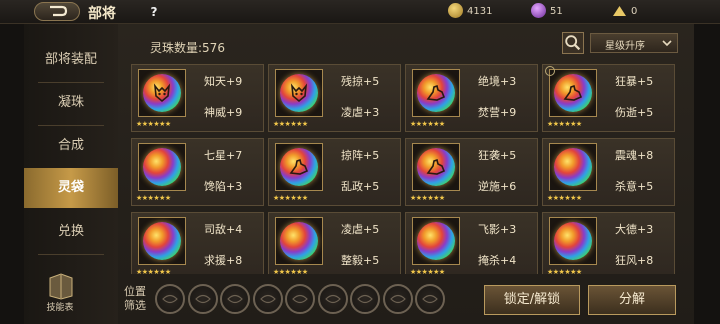  I want to click on sidebar-item-exchange: 兑换, so click(71, 232).